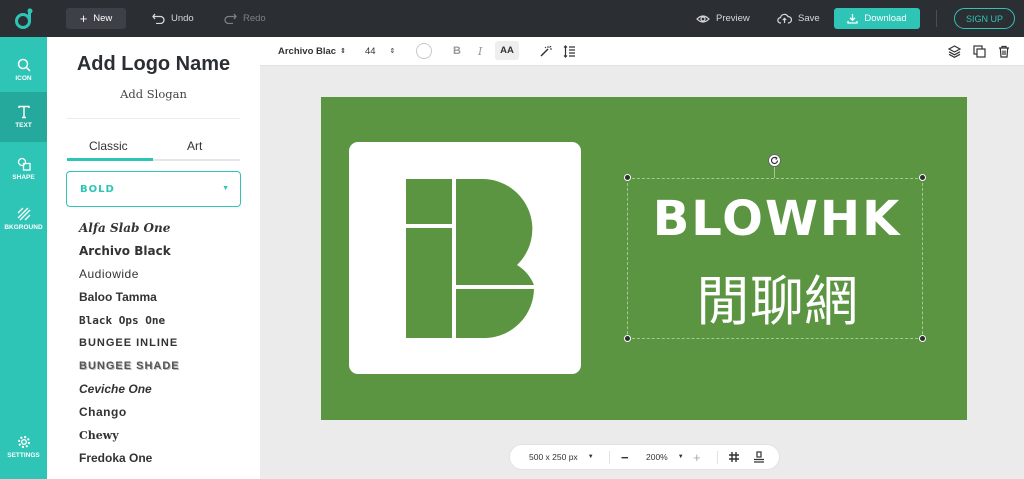 This screenshot has width=1024, height=479. What do you see at coordinates (129, 320) in the screenshot?
I see `font-item: Black Ops One` at bounding box center [129, 320].